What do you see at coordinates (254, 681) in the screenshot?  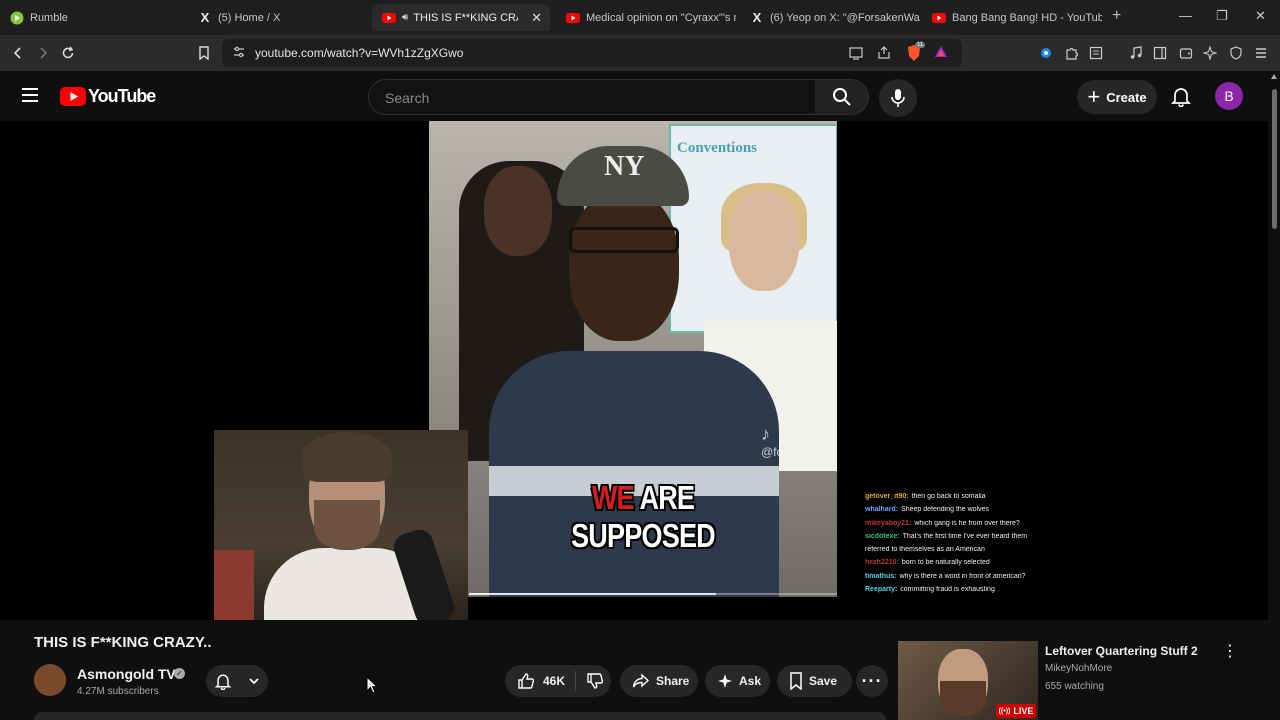 I see `chevron-down-icon` at bounding box center [254, 681].